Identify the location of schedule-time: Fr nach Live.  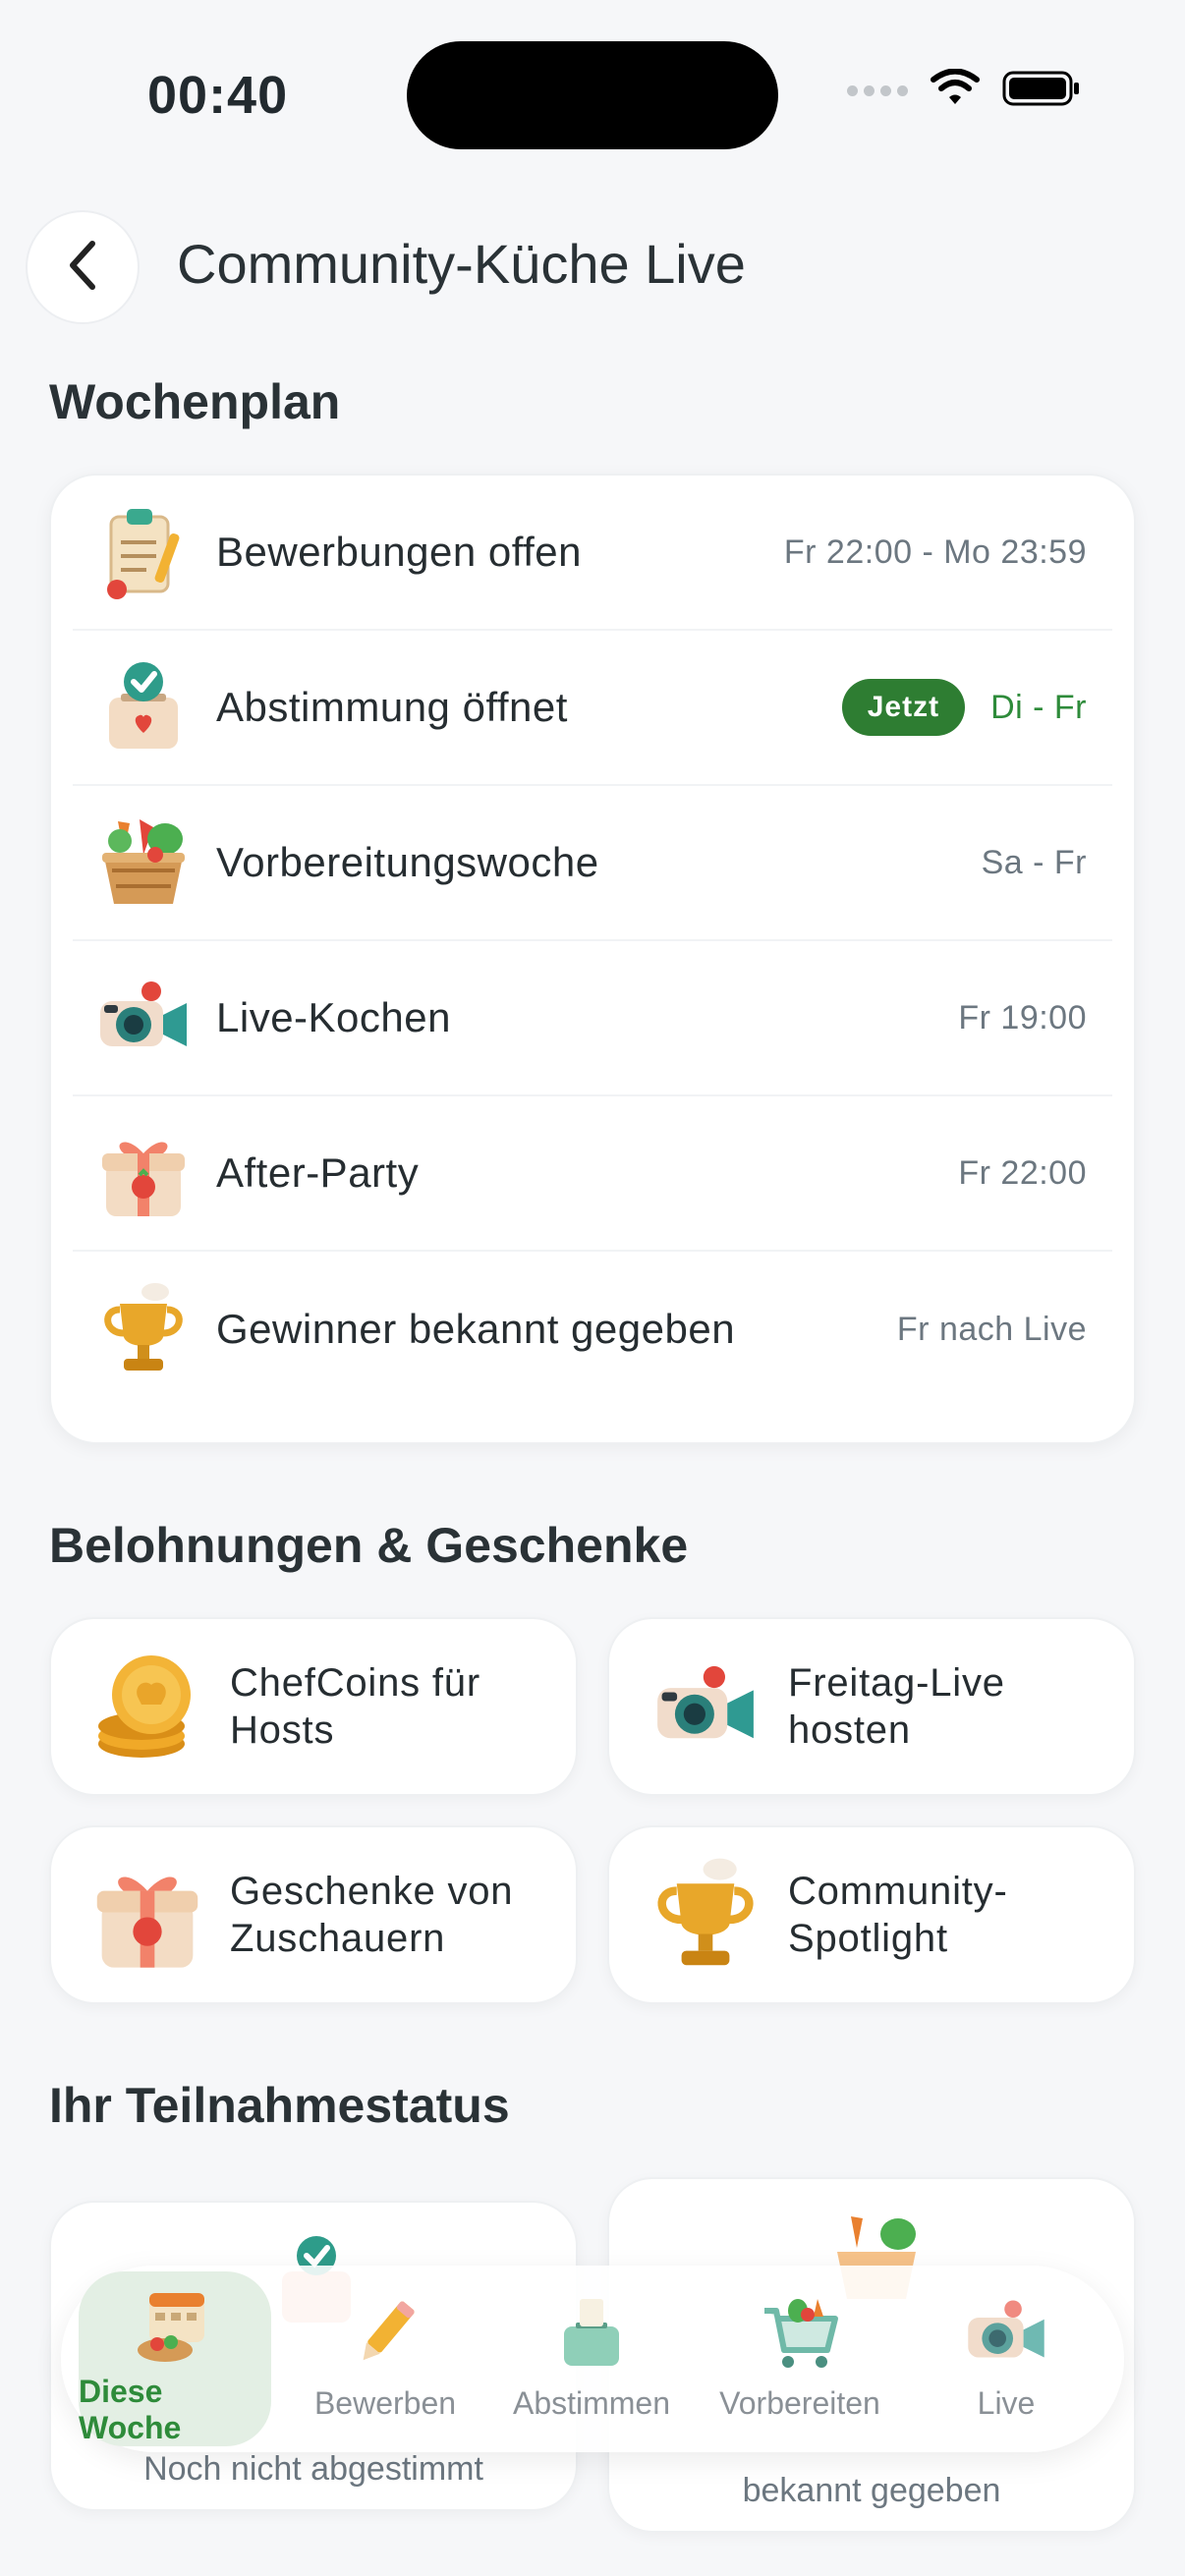
(992, 1329).